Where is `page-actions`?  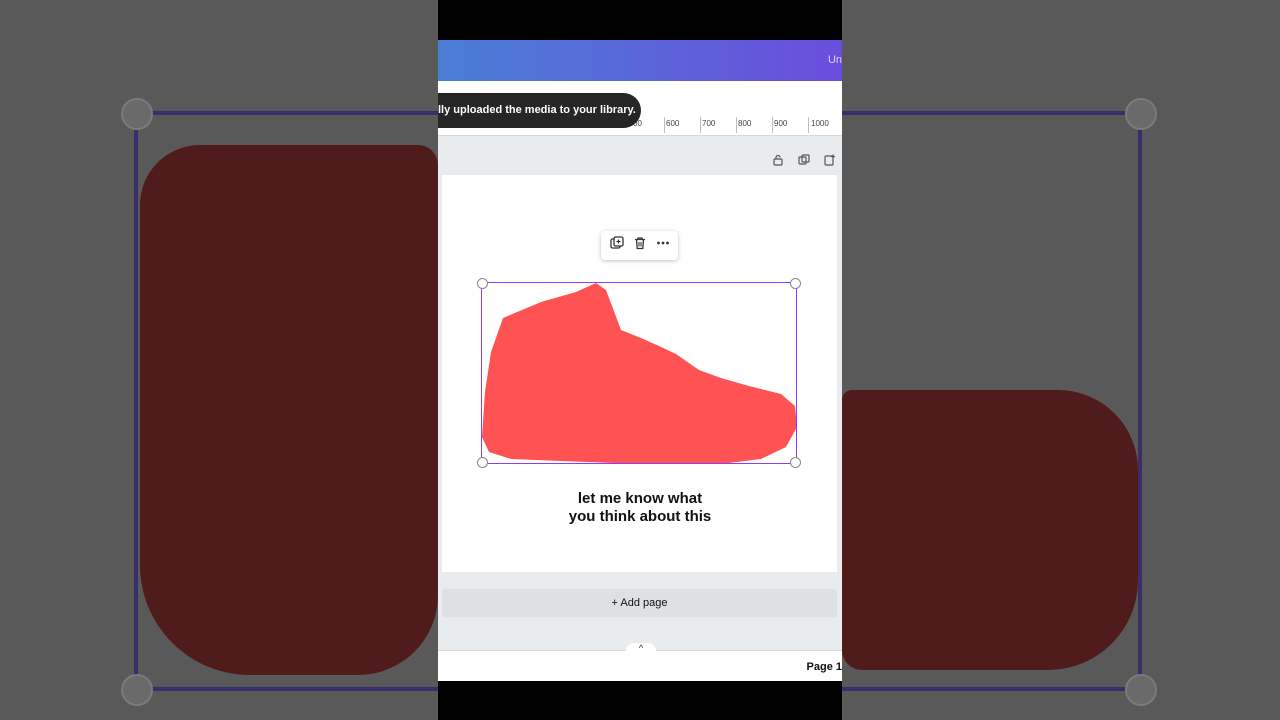
page-actions is located at coordinates (804, 160).